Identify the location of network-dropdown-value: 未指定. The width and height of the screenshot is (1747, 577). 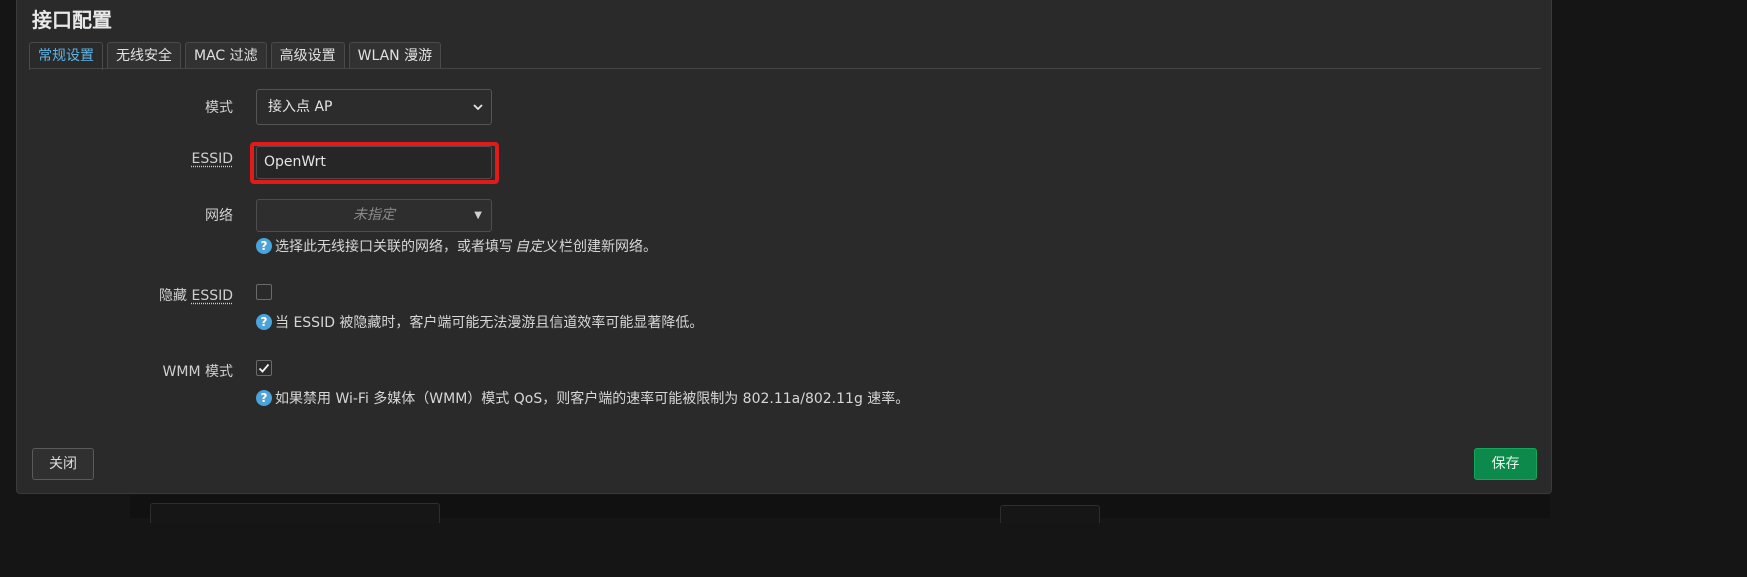
(374, 215).